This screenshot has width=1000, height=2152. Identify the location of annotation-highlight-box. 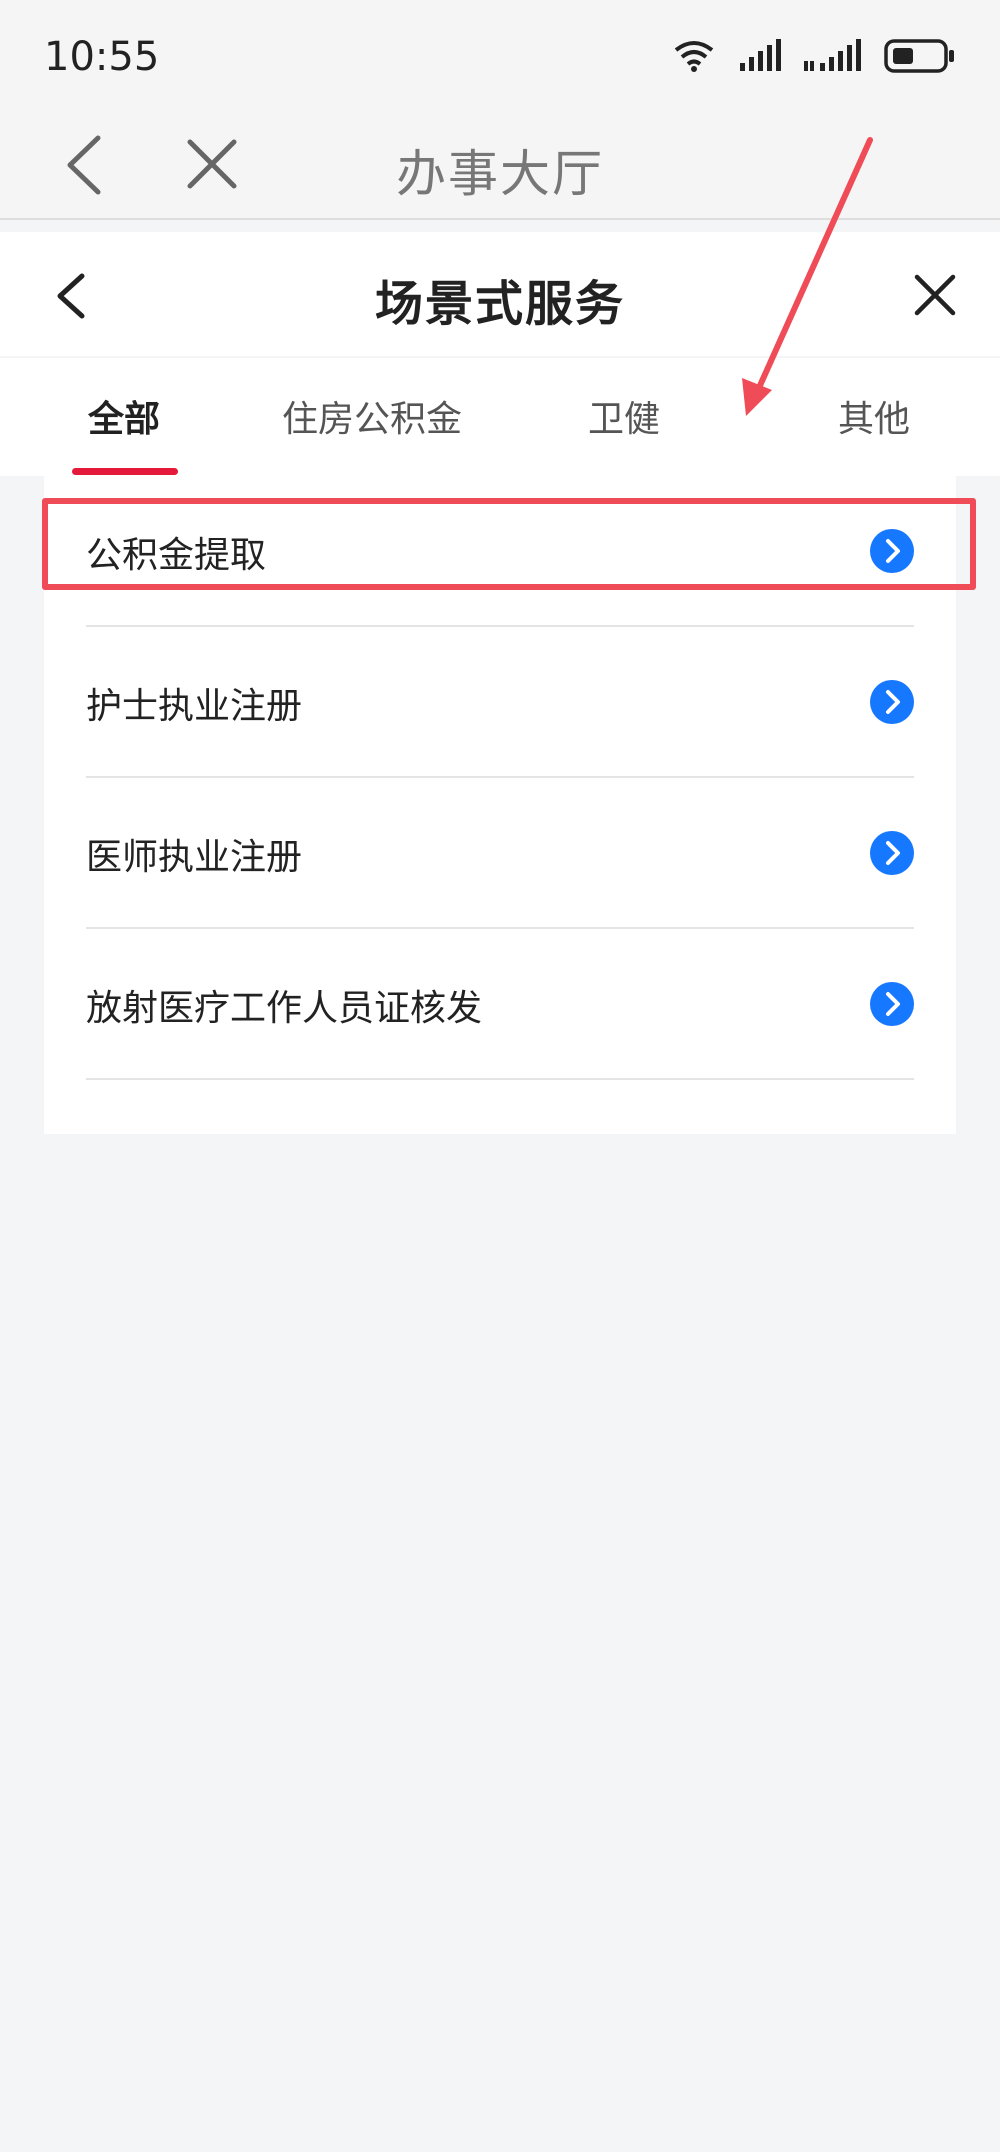
(509, 544).